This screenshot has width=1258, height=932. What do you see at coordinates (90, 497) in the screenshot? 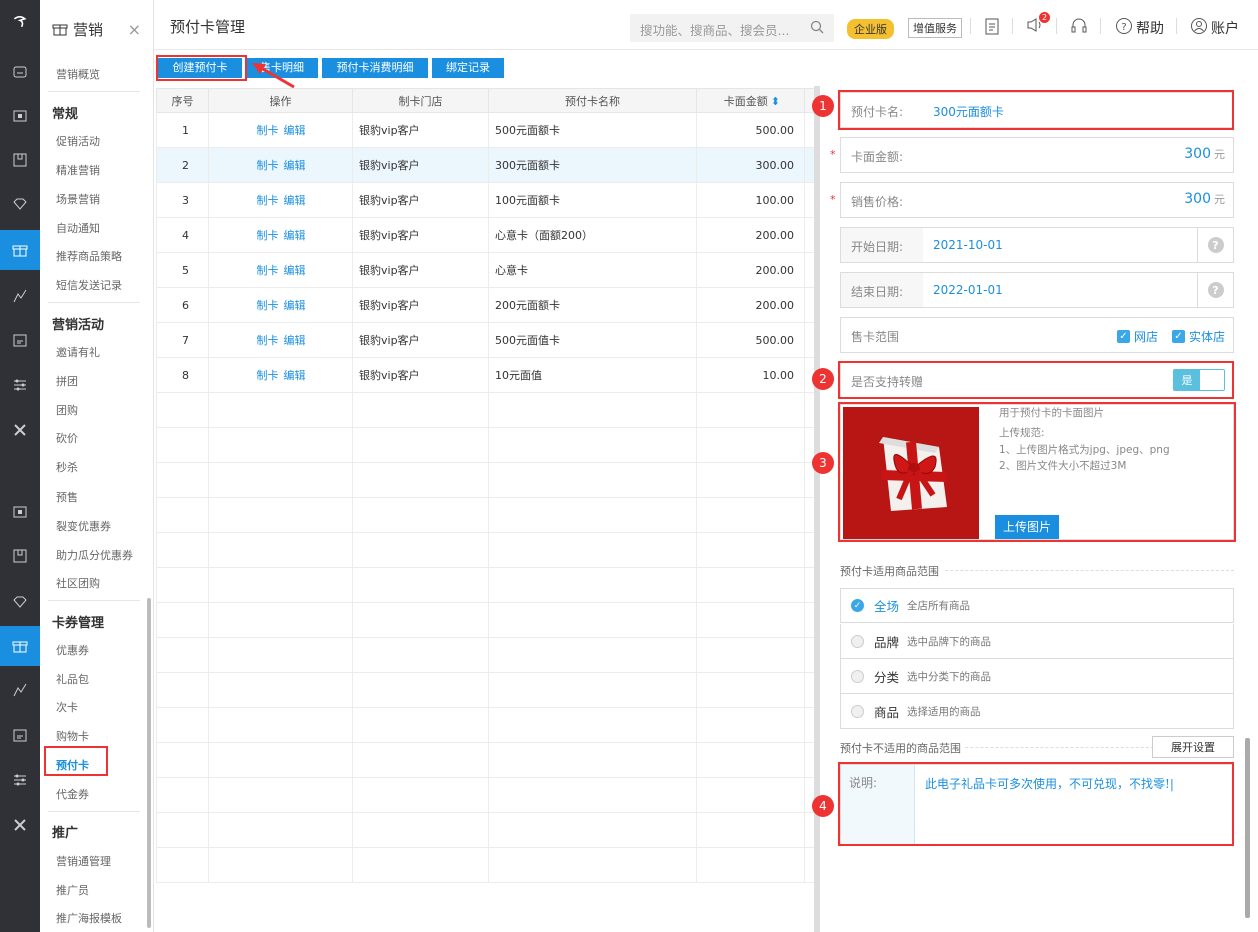
I see `sidebar-item: 预售` at bounding box center [90, 497].